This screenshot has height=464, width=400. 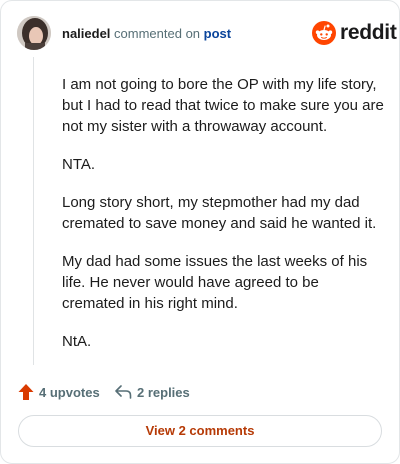 What do you see at coordinates (69, 392) in the screenshot?
I see `upvote-count: 4 upvotes` at bounding box center [69, 392].